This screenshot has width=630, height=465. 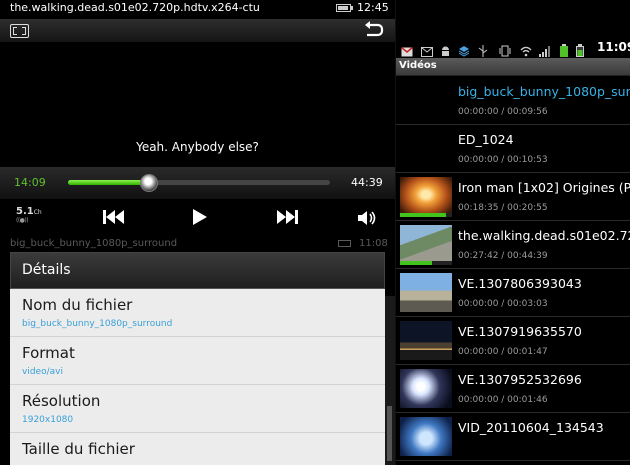 What do you see at coordinates (61, 401) in the screenshot?
I see `details-label: Résolution` at bounding box center [61, 401].